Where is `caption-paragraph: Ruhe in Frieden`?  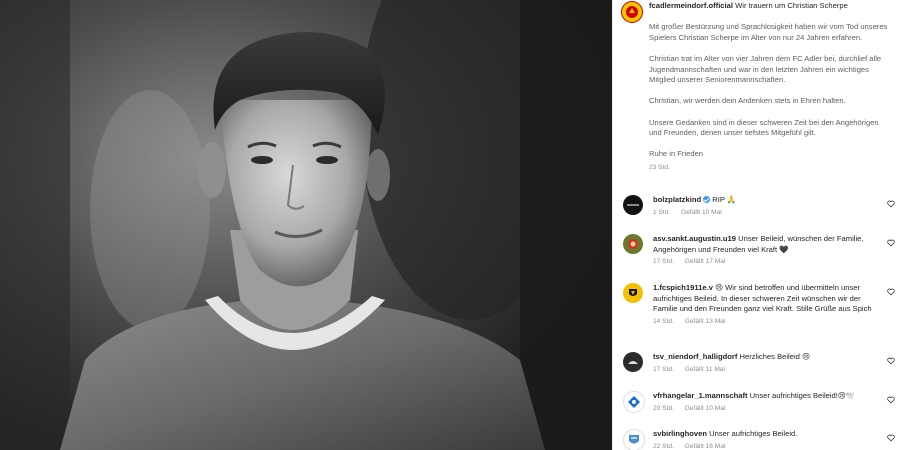
caption-paragraph: Ruhe in Frieden is located at coordinates (676, 154).